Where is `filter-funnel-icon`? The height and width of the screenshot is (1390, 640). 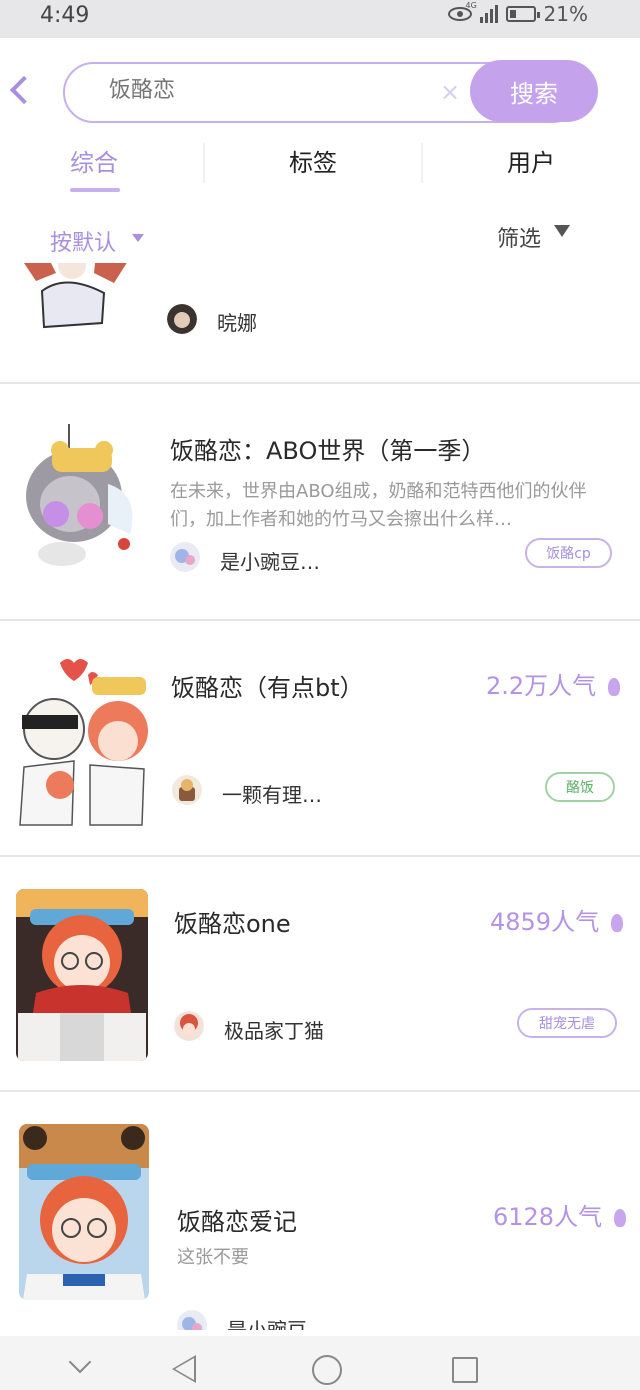
filter-funnel-icon is located at coordinates (562, 231).